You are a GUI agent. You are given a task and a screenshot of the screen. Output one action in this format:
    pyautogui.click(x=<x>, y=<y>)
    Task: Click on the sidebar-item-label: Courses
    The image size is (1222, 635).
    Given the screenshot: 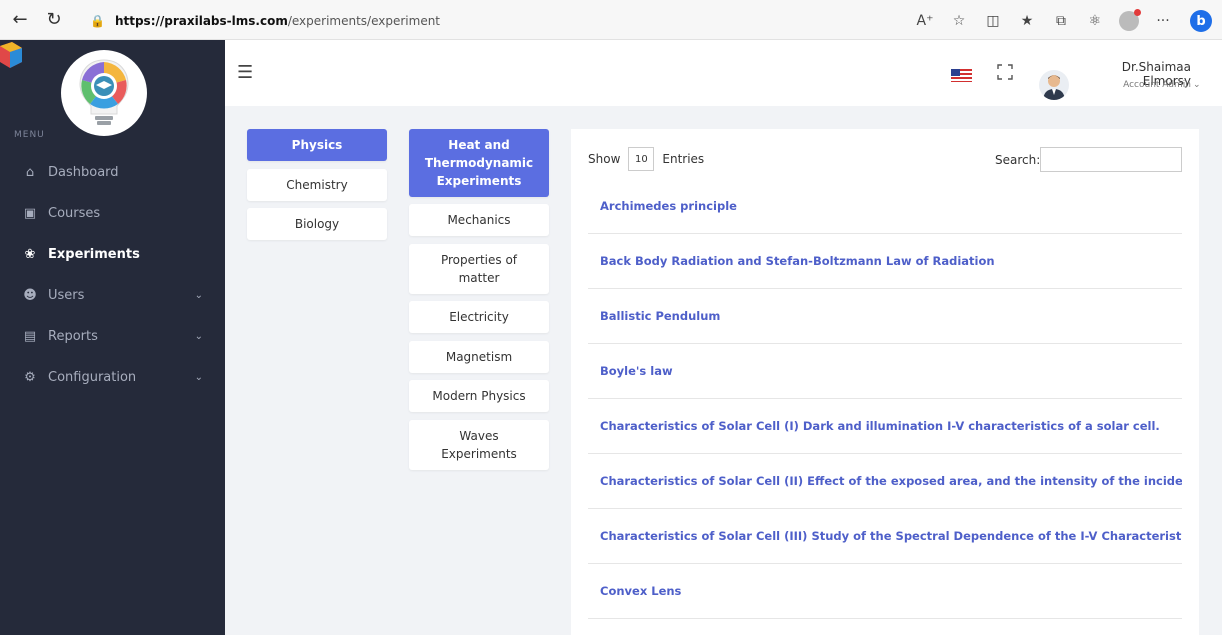 What is the action you would take?
    pyautogui.click(x=74, y=213)
    